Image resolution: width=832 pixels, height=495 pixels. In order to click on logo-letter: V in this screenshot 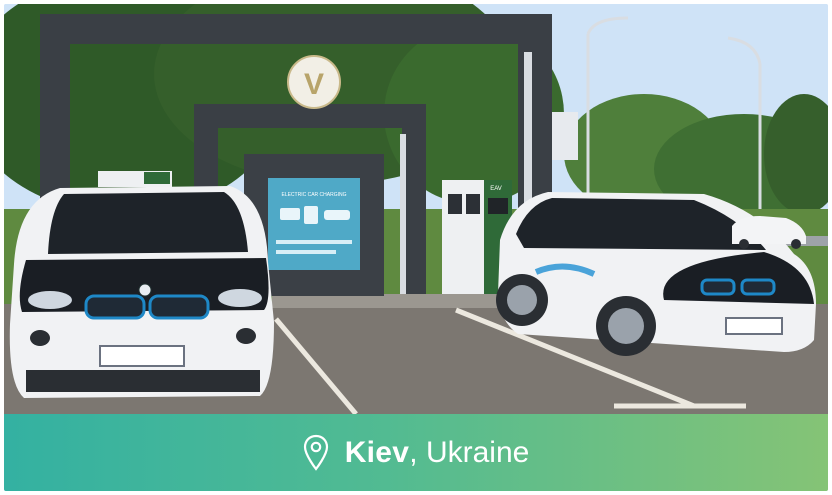, I will do `click(314, 84)`.